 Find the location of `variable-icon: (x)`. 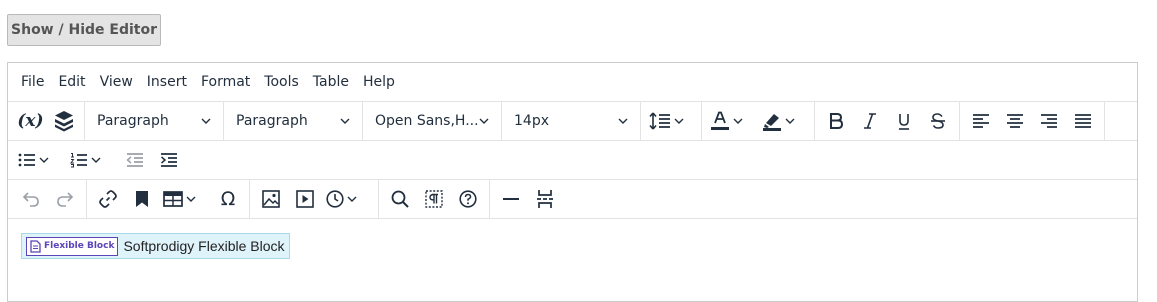

variable-icon: (x) is located at coordinates (30, 121).